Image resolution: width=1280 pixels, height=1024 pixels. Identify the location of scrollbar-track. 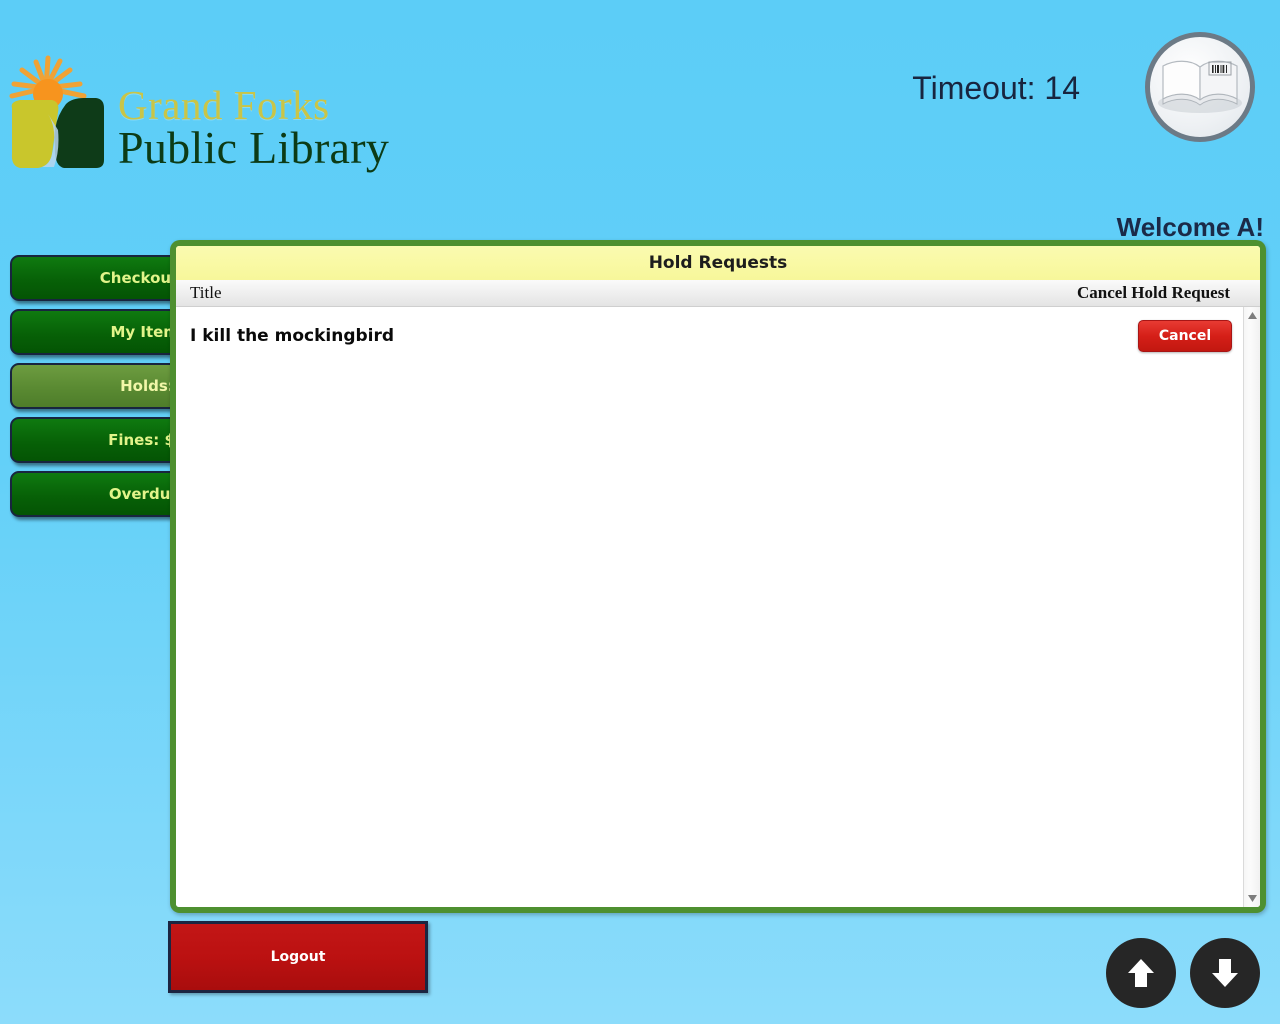
(1252, 607).